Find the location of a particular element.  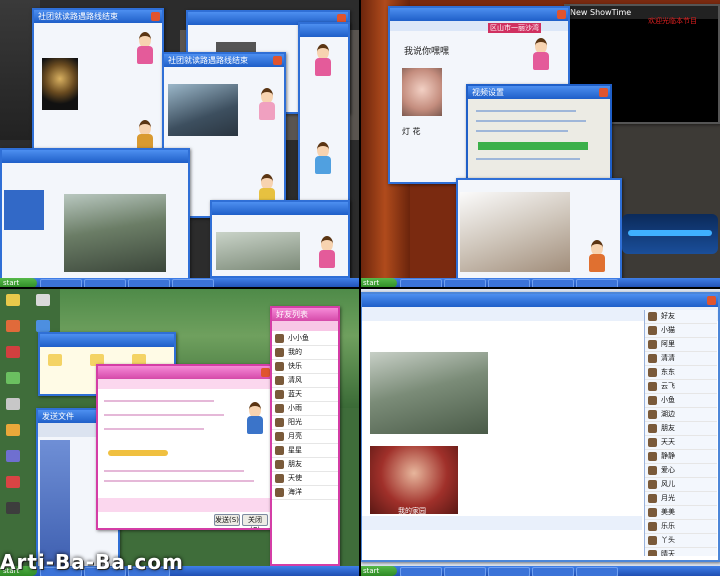

list-item: 海洋 is located at coordinates (305, 493).